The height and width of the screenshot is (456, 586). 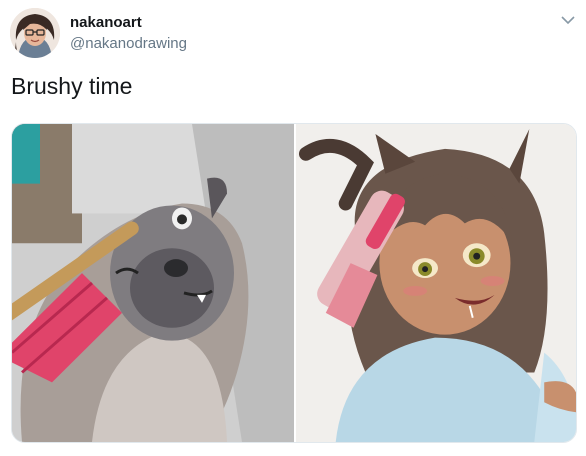 What do you see at coordinates (128, 43) in the screenshot?
I see `handle: @nakanodrawing` at bounding box center [128, 43].